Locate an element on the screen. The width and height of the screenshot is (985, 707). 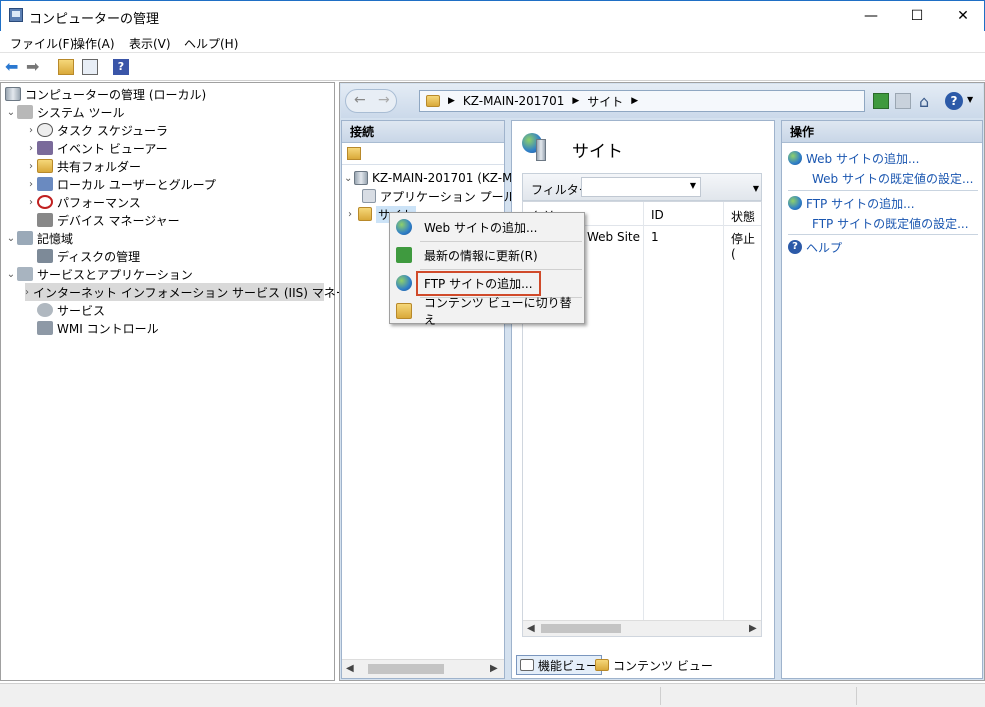
menu-action: 操作(A) is located at coordinates (94, 43).